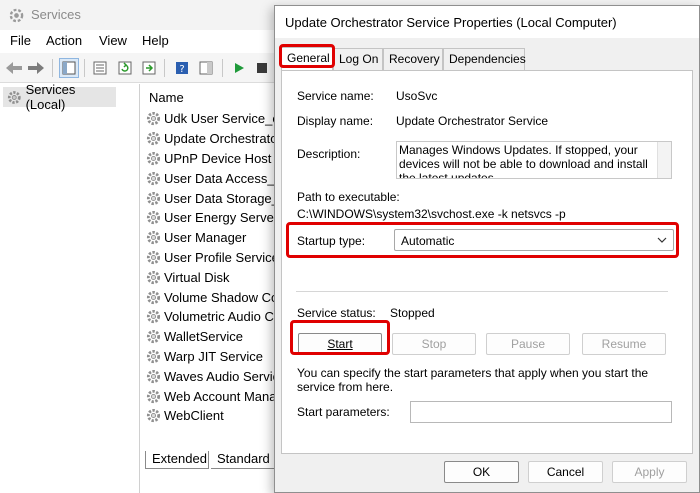 The height and width of the screenshot is (493, 700). I want to click on service-name: User Data Storage_e, so click(225, 198).